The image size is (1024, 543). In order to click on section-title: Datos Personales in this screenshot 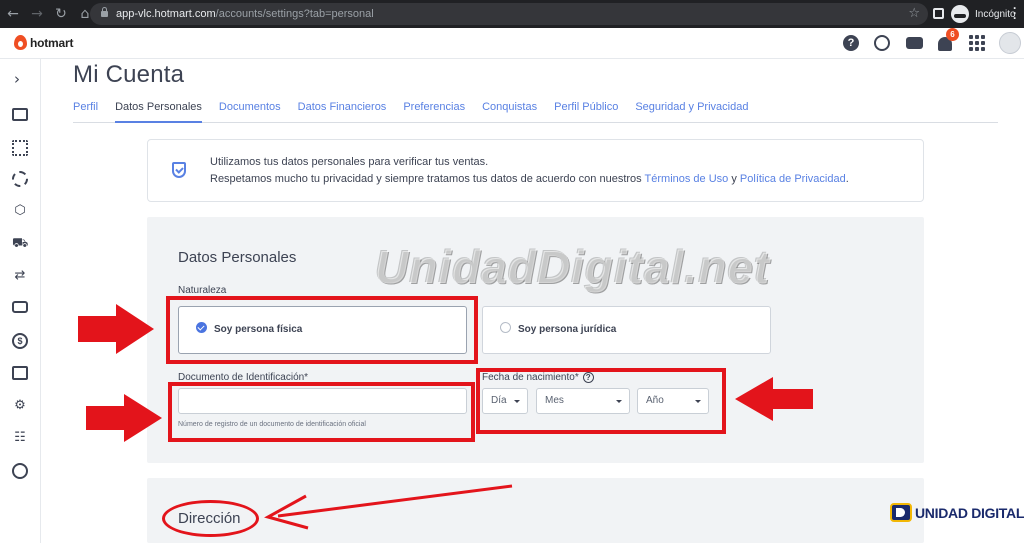, I will do `click(237, 257)`.